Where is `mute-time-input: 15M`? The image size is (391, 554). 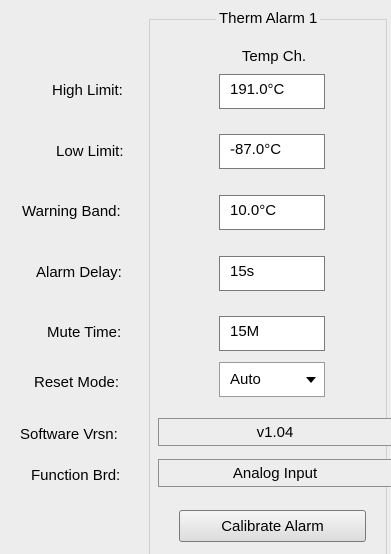
mute-time-input: 15M is located at coordinates (272, 333).